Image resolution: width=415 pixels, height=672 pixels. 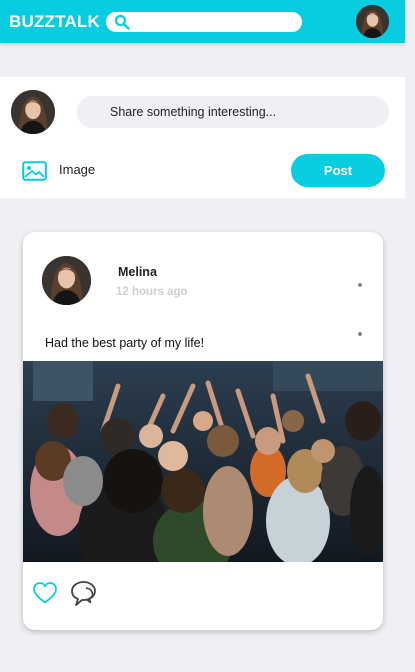 What do you see at coordinates (216, 22) in the screenshot?
I see `search-input` at bounding box center [216, 22].